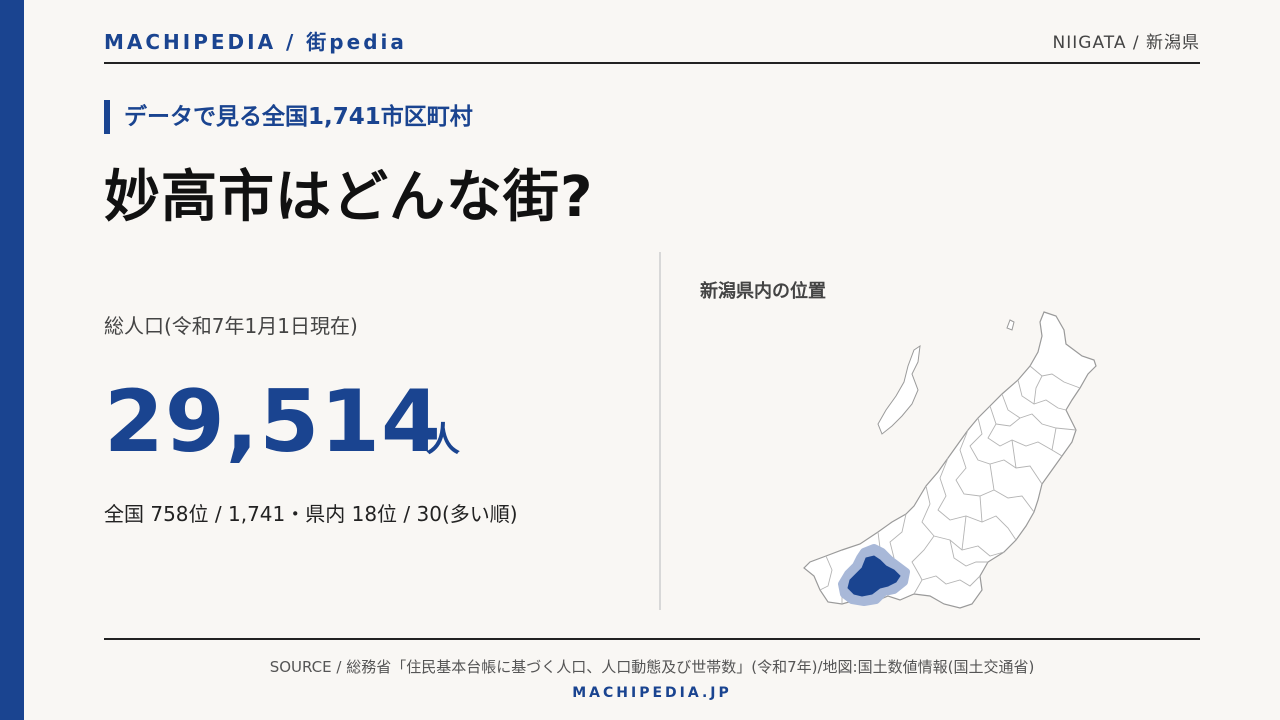  I want to click on footer-divider, so click(652, 639).